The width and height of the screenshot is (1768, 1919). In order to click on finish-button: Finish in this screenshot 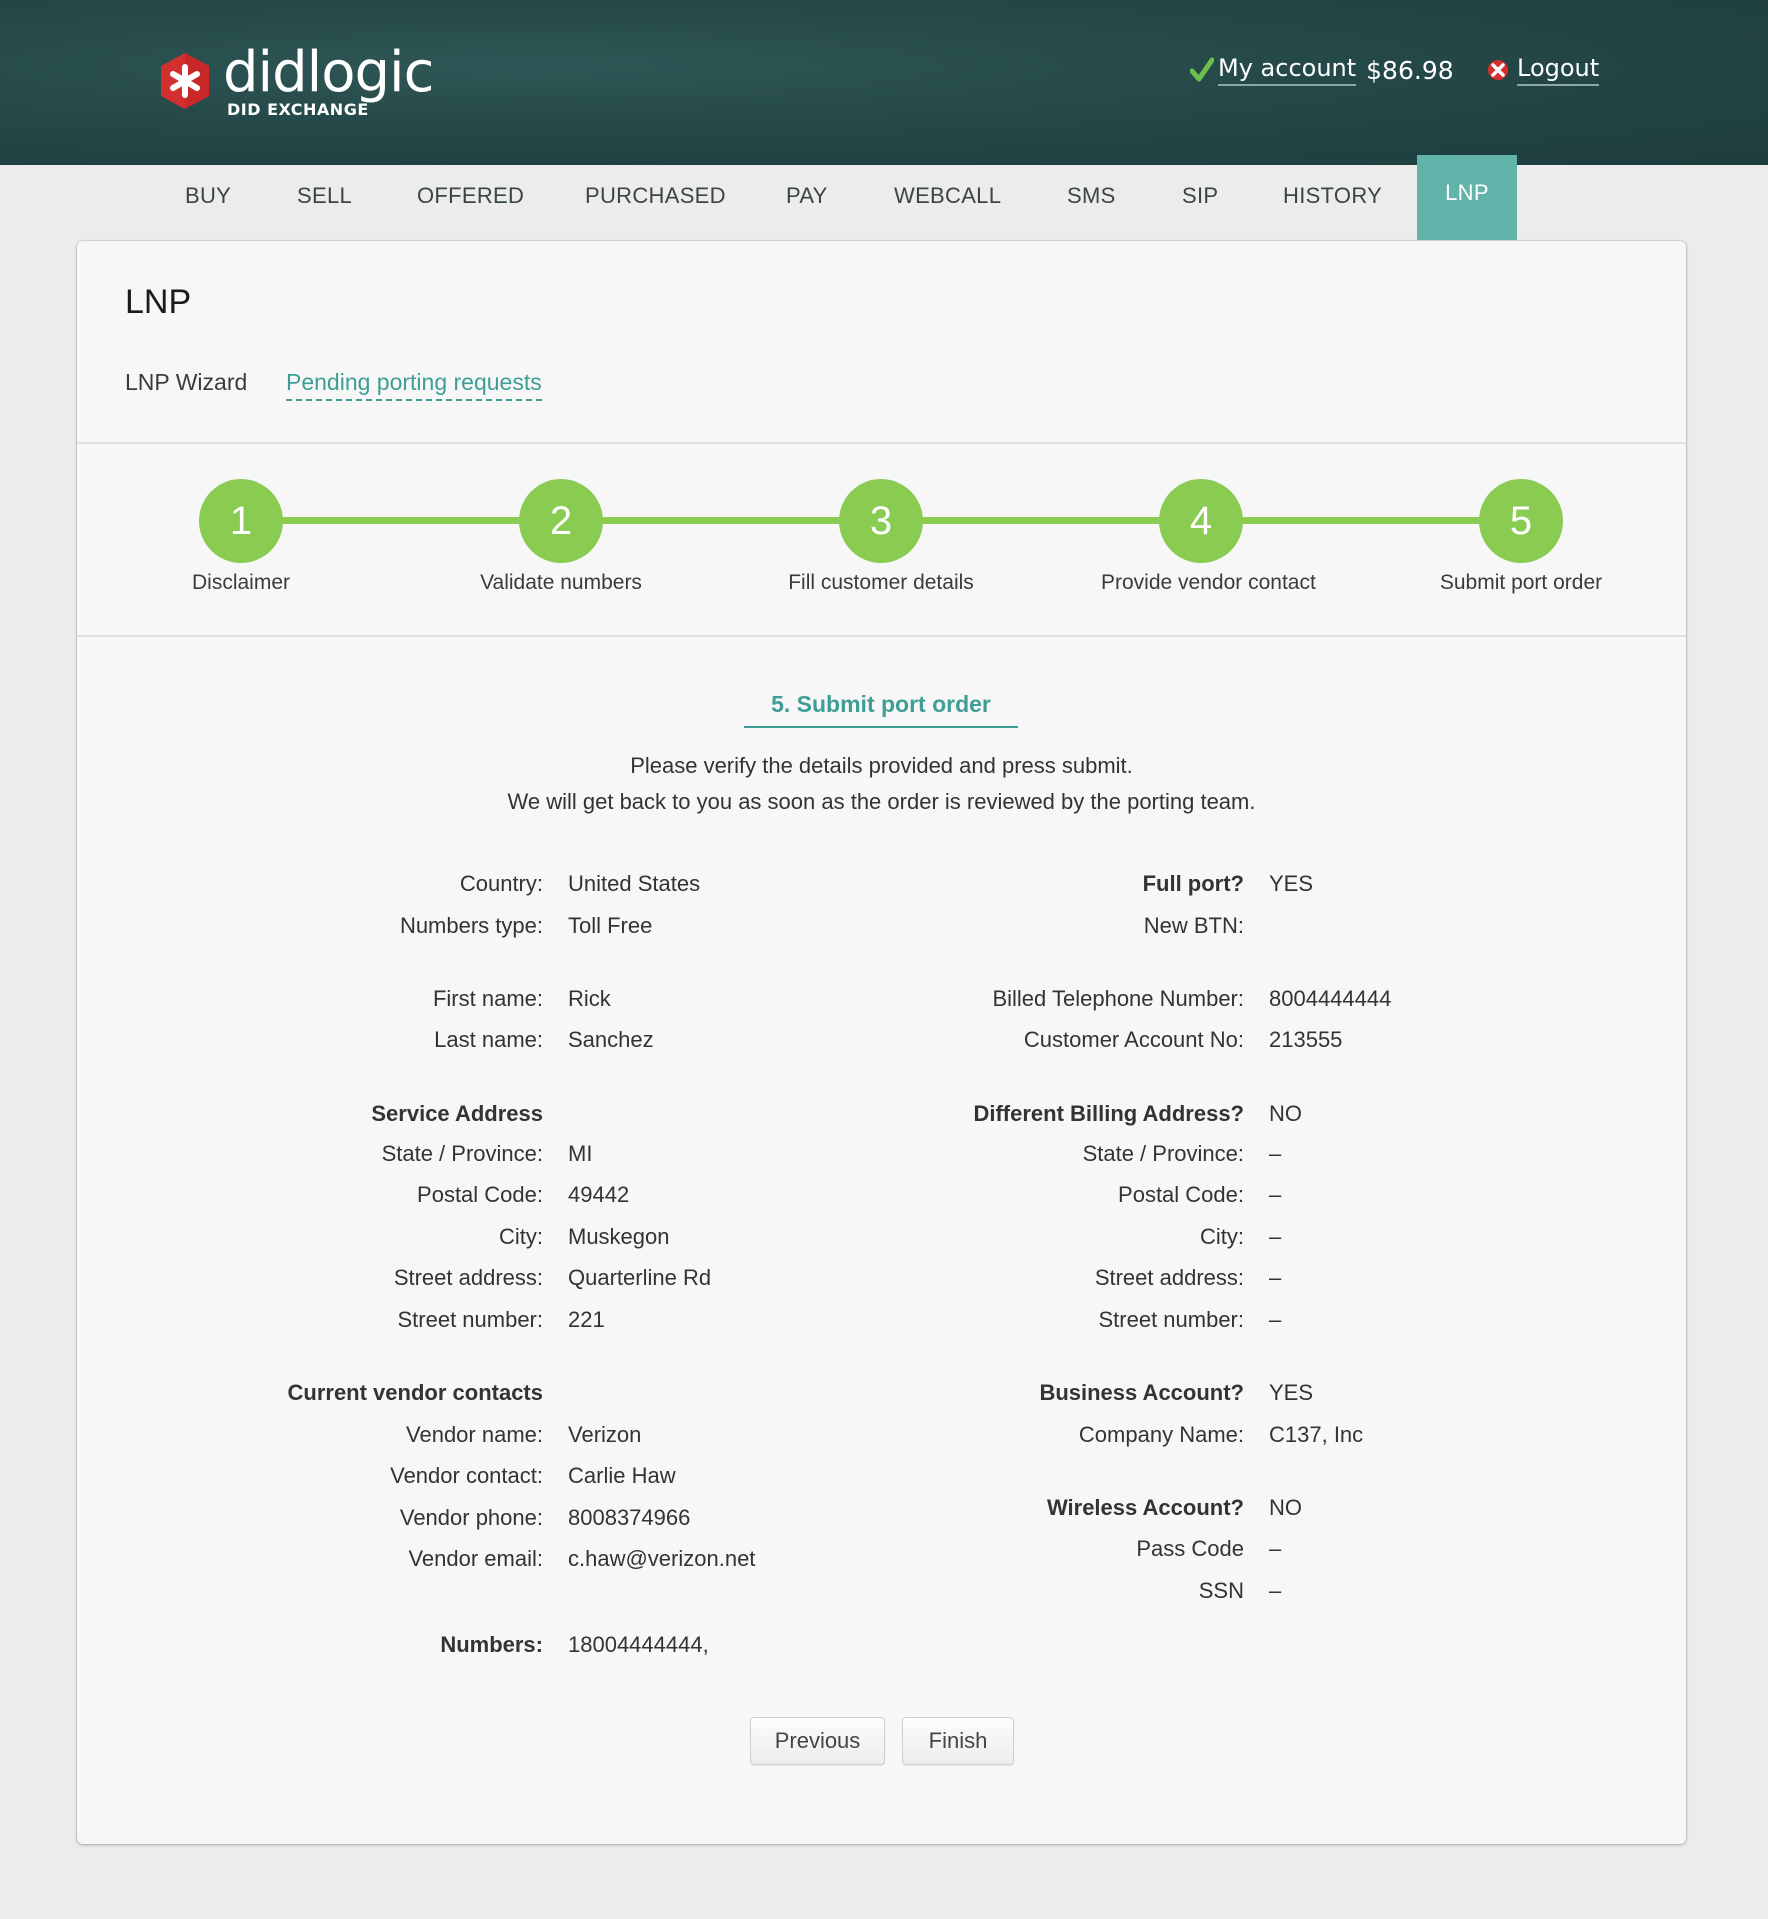, I will do `click(958, 1741)`.